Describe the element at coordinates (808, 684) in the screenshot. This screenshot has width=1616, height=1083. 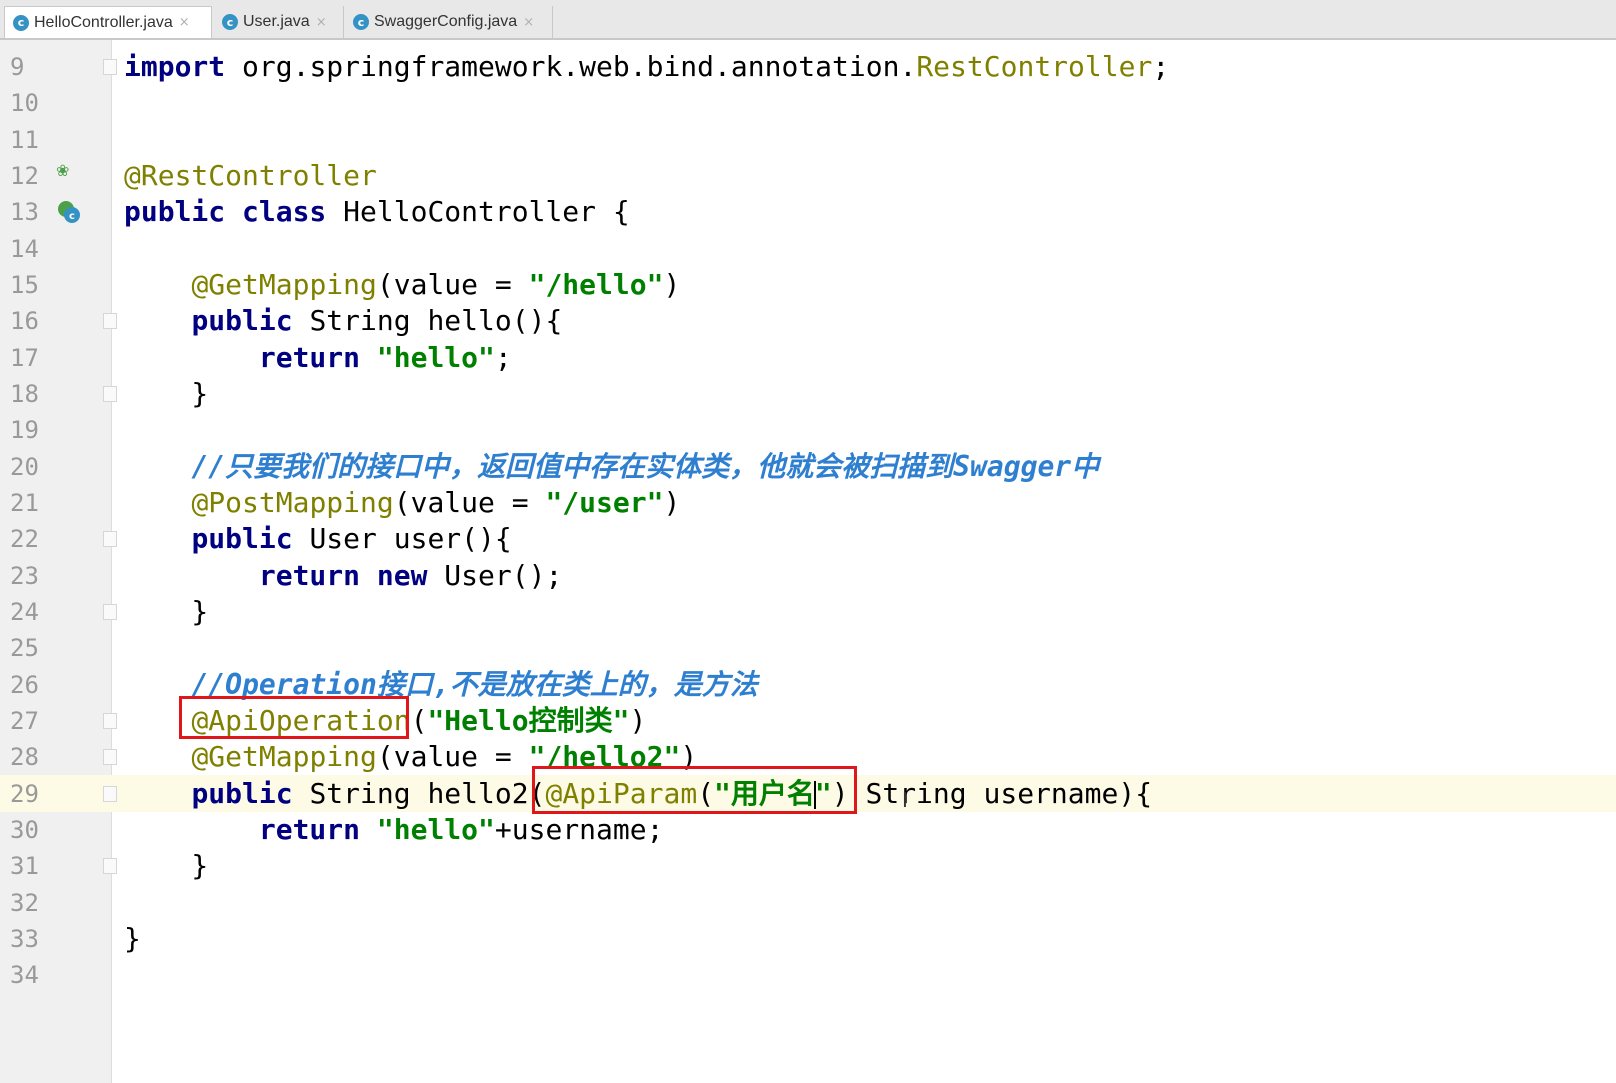
I see `code-line: 26 //Operation接口,不是放在类上的，是方法` at that location.